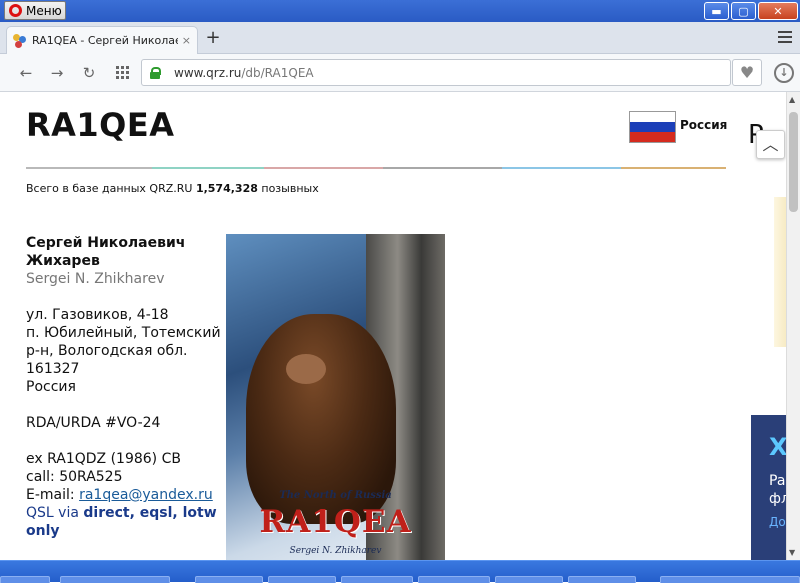 This screenshot has width=800, height=583. What do you see at coordinates (792, 99) in the screenshot?
I see `scroll-up-icon: ▲` at bounding box center [792, 99].